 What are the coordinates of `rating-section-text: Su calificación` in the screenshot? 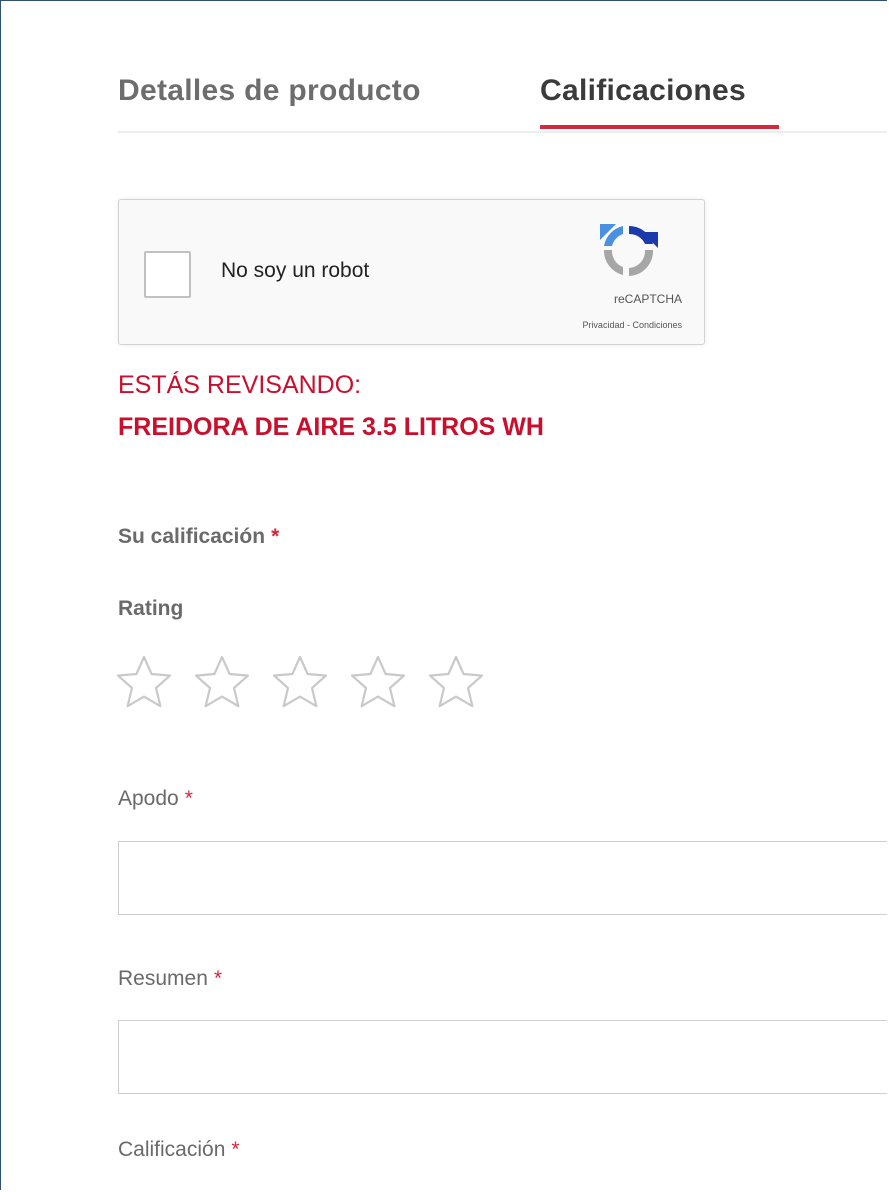 It's located at (192, 536).